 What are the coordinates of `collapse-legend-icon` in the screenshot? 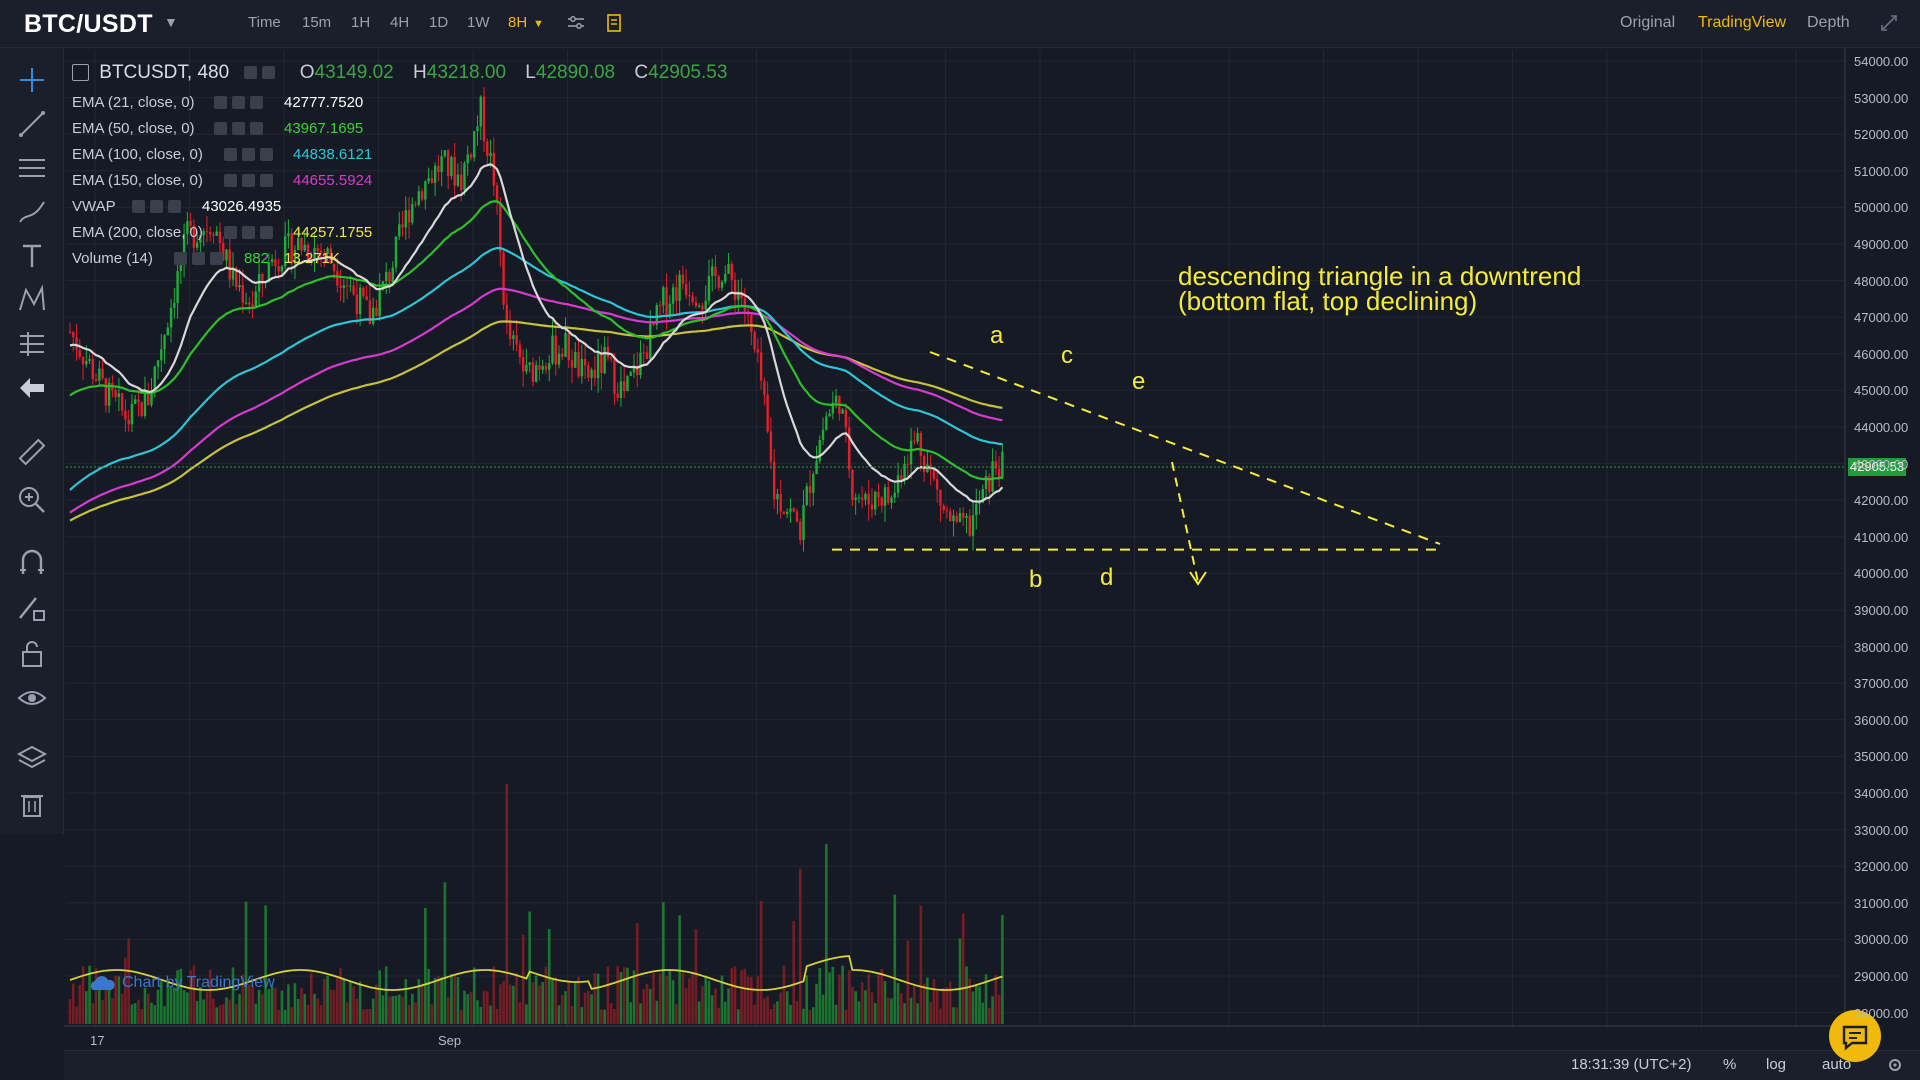 It's located at (80, 73).